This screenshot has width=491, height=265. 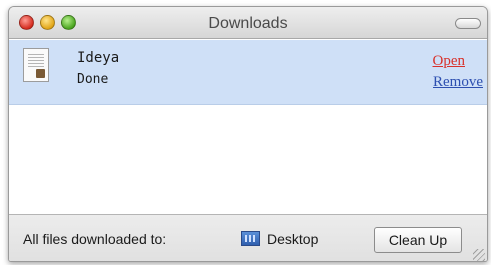 I want to click on remove-link: Remove, so click(x=458, y=82).